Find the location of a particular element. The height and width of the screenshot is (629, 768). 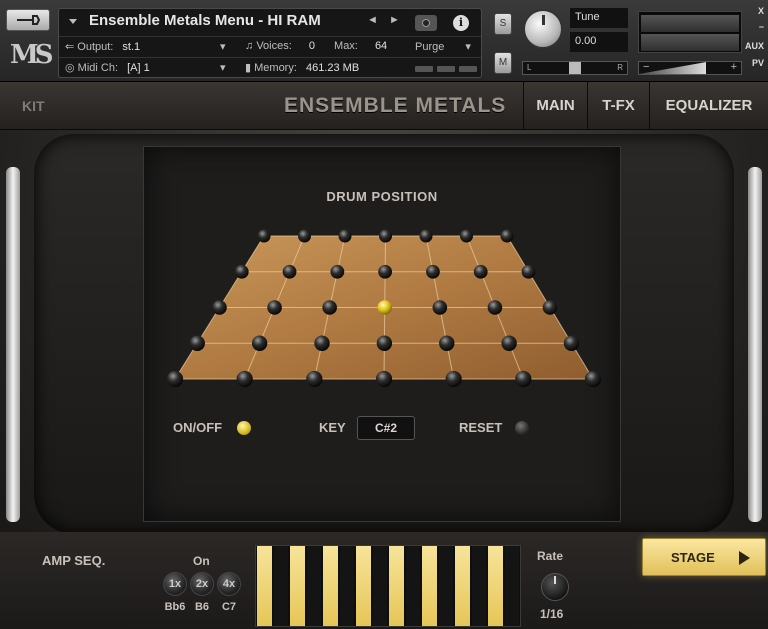

next-instrument-icon: ► is located at coordinates (394, 20).